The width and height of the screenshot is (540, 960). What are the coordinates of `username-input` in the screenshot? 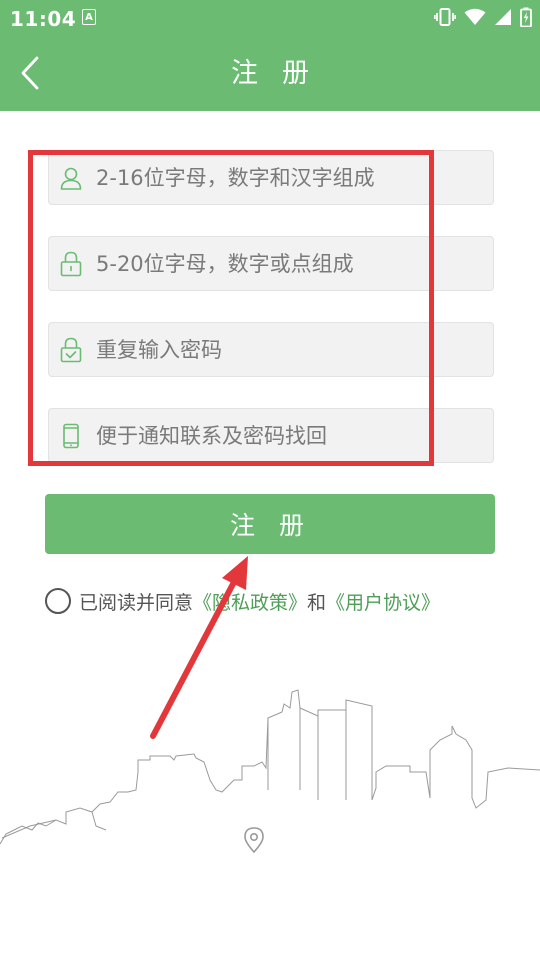 It's located at (294, 177).